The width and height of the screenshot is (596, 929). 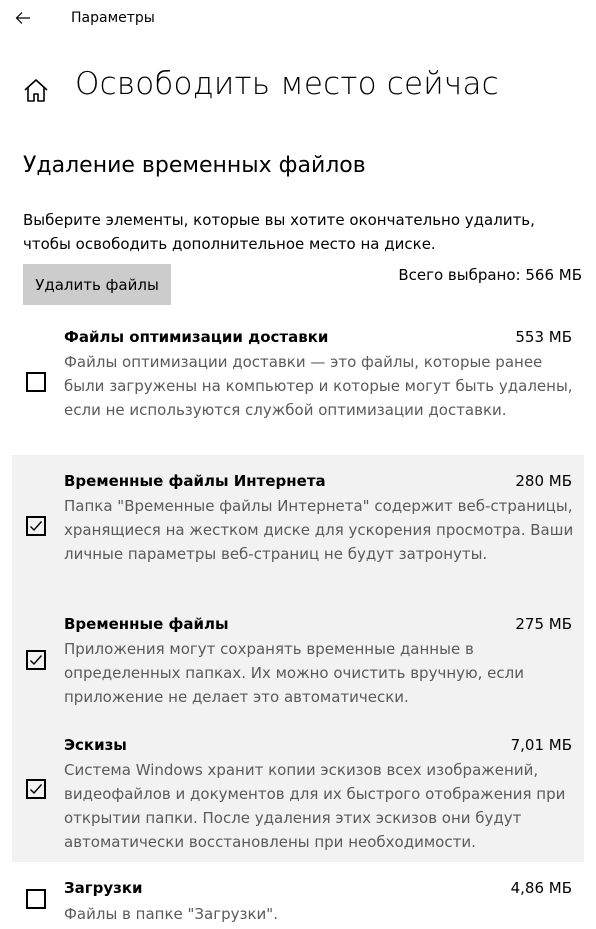 I want to click on item-name: Эскизы, so click(x=95, y=745).